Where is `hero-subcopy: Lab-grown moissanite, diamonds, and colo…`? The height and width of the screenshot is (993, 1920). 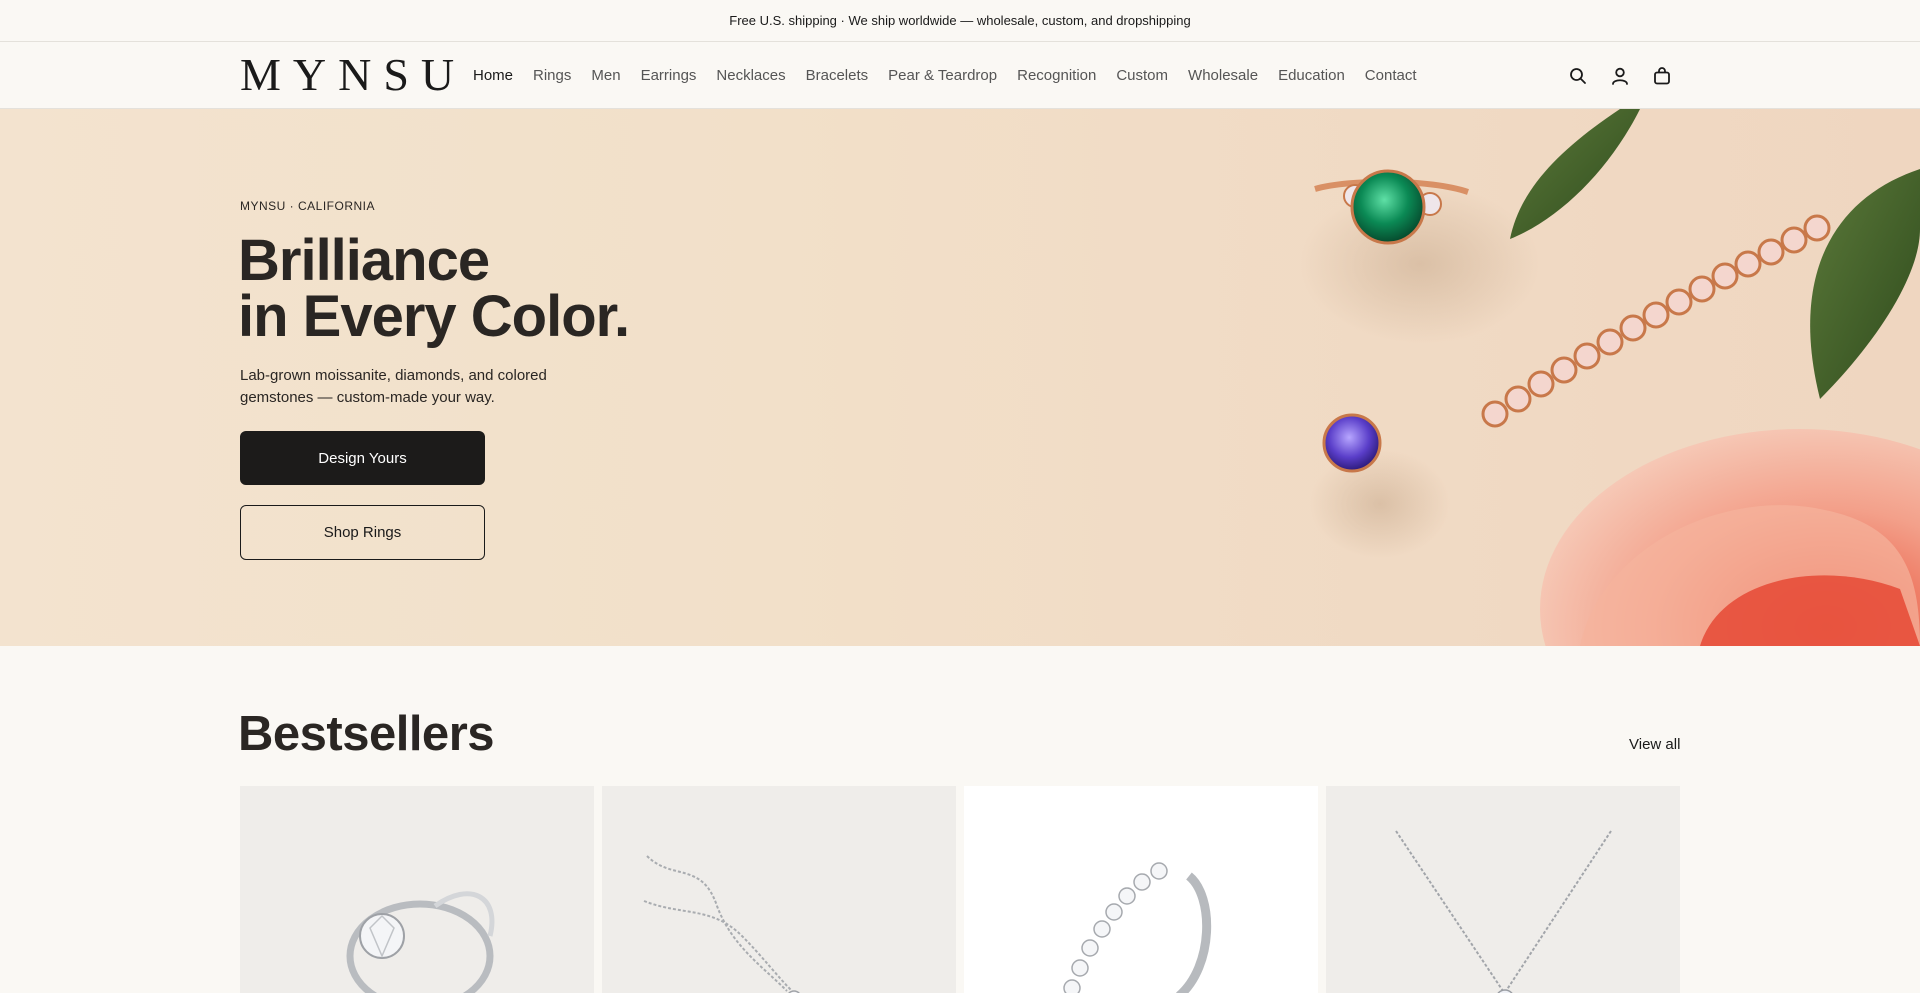
hero-subcopy: Lab-grown moissanite, diamonds, and colo… is located at coordinates (393, 386).